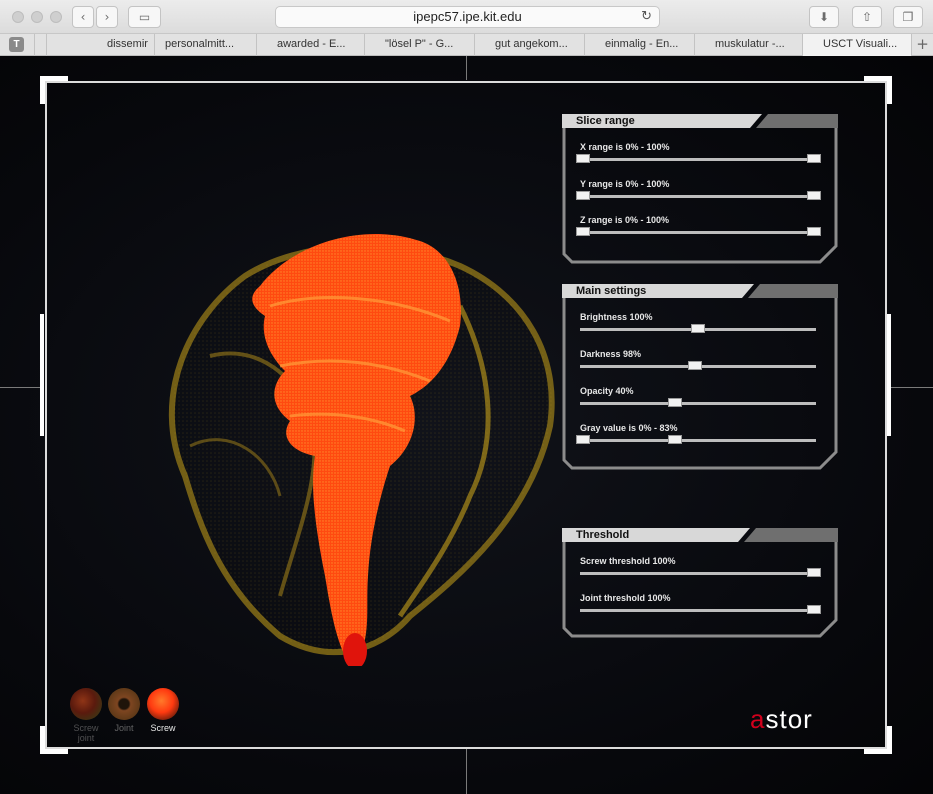 The height and width of the screenshot is (794, 933). I want to click on mode-screw: Screw, so click(163, 710).